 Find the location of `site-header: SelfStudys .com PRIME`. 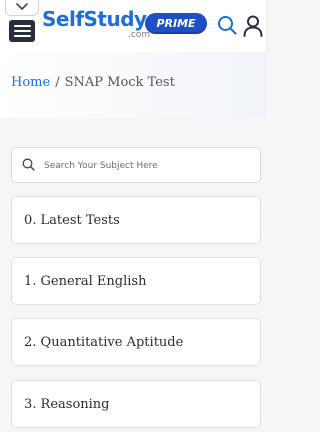

site-header: SelfStudys .com PRIME is located at coordinates (133, 26).